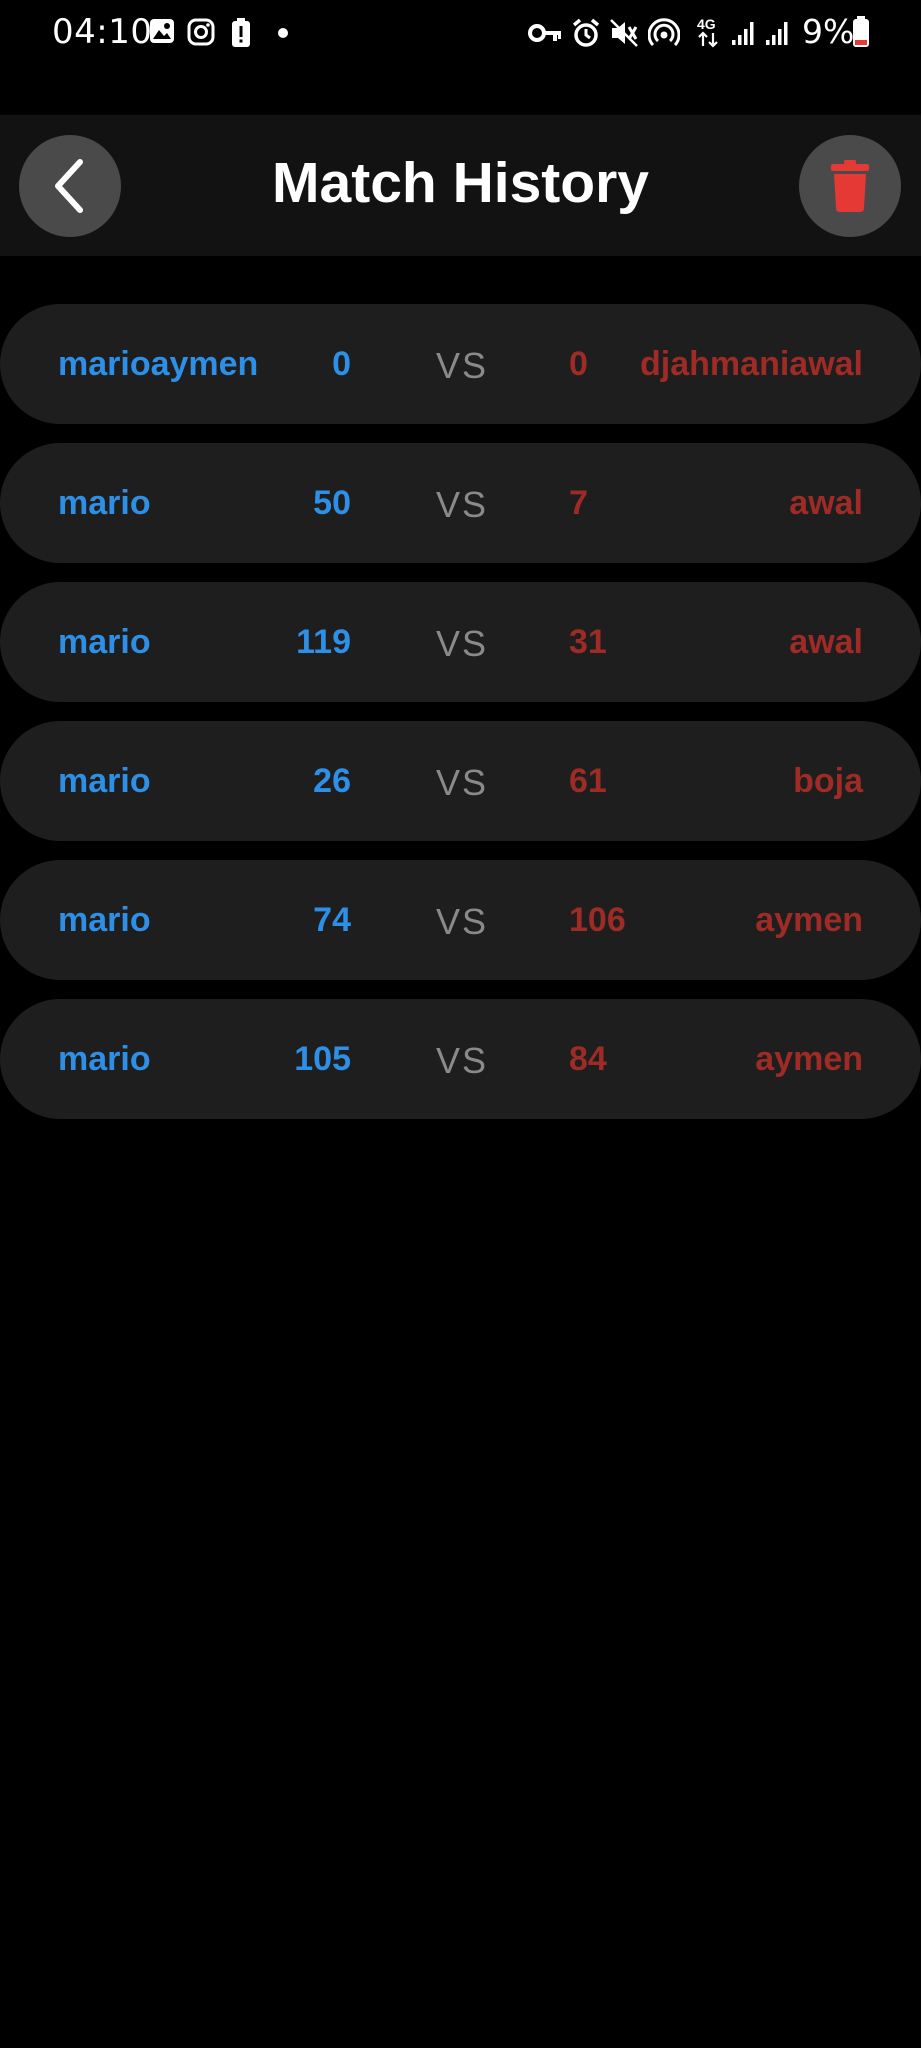  I want to click on svg-text: 4G, so click(706, 24).